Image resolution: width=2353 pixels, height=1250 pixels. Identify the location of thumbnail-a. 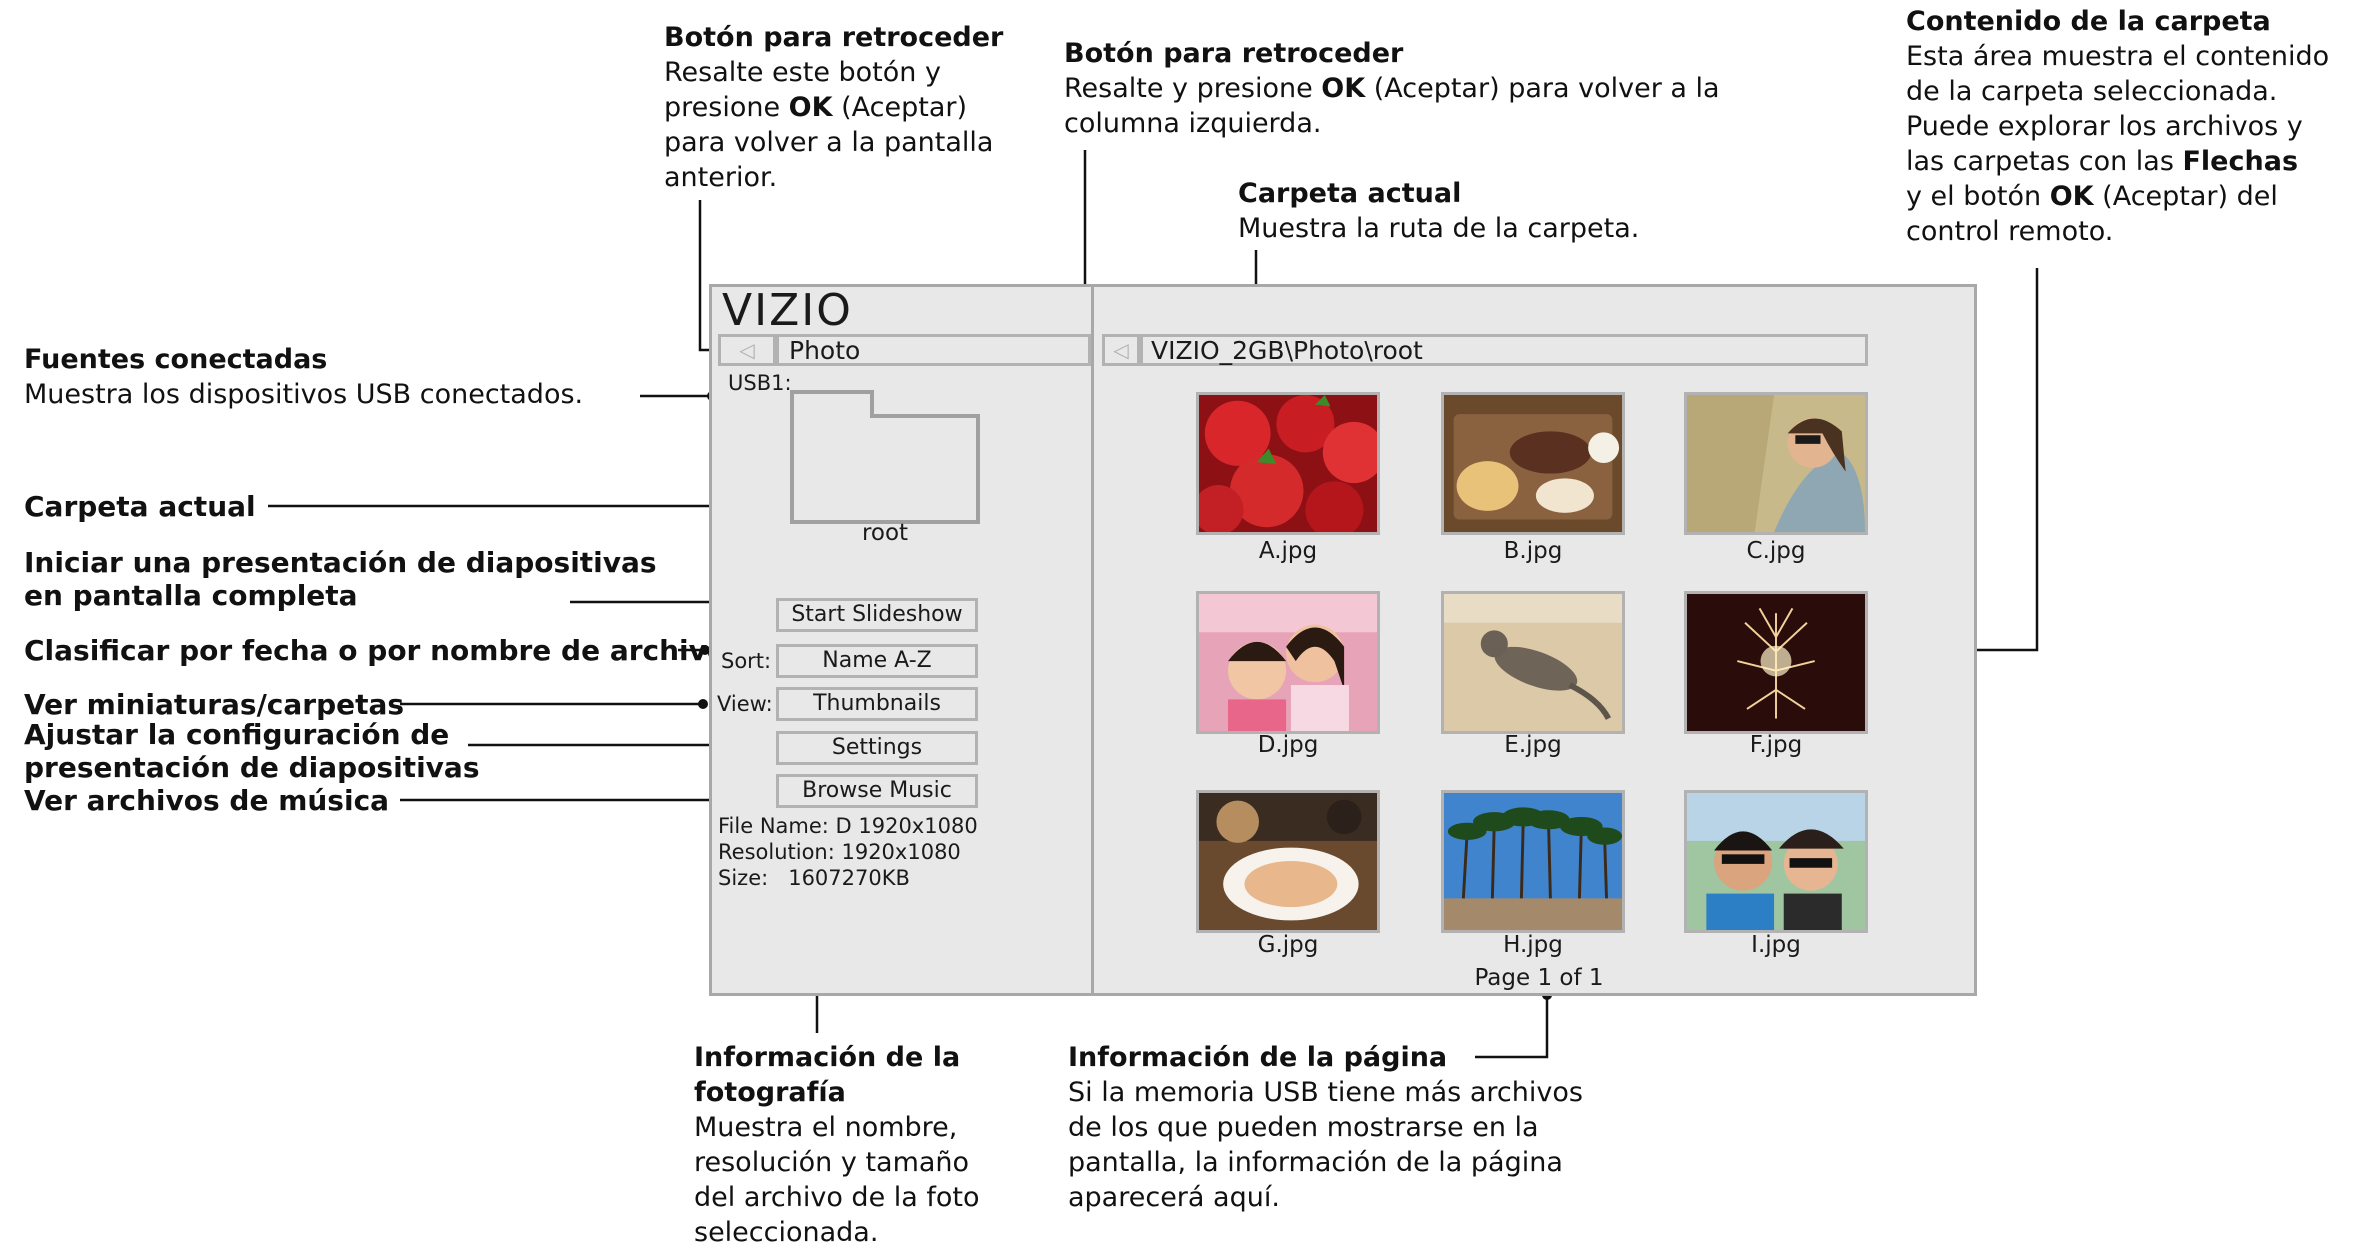
(1288, 463).